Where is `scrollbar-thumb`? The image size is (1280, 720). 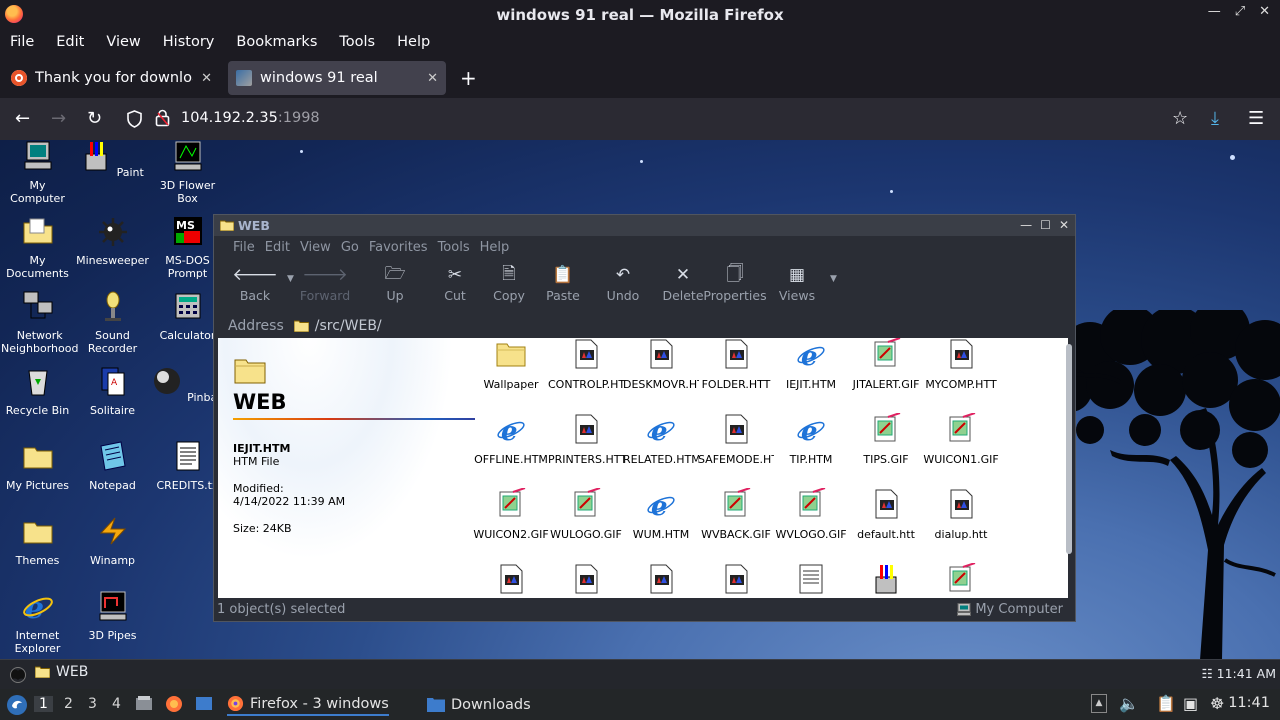
scrollbar-thumb is located at coordinates (1069, 449).